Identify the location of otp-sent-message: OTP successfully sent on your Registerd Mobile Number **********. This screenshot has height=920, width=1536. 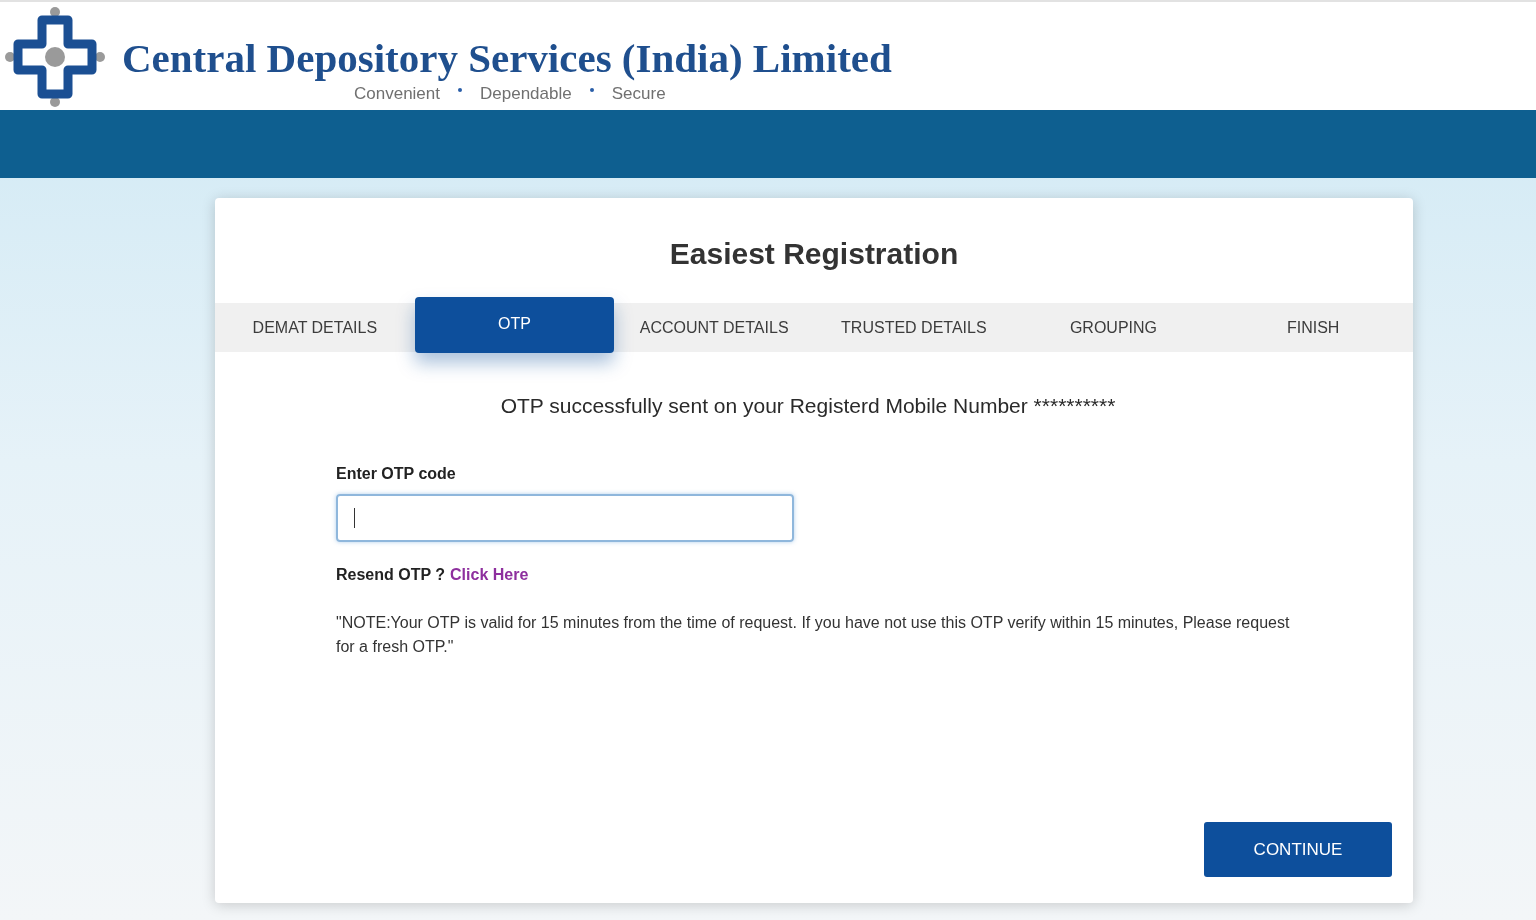
(808, 406).